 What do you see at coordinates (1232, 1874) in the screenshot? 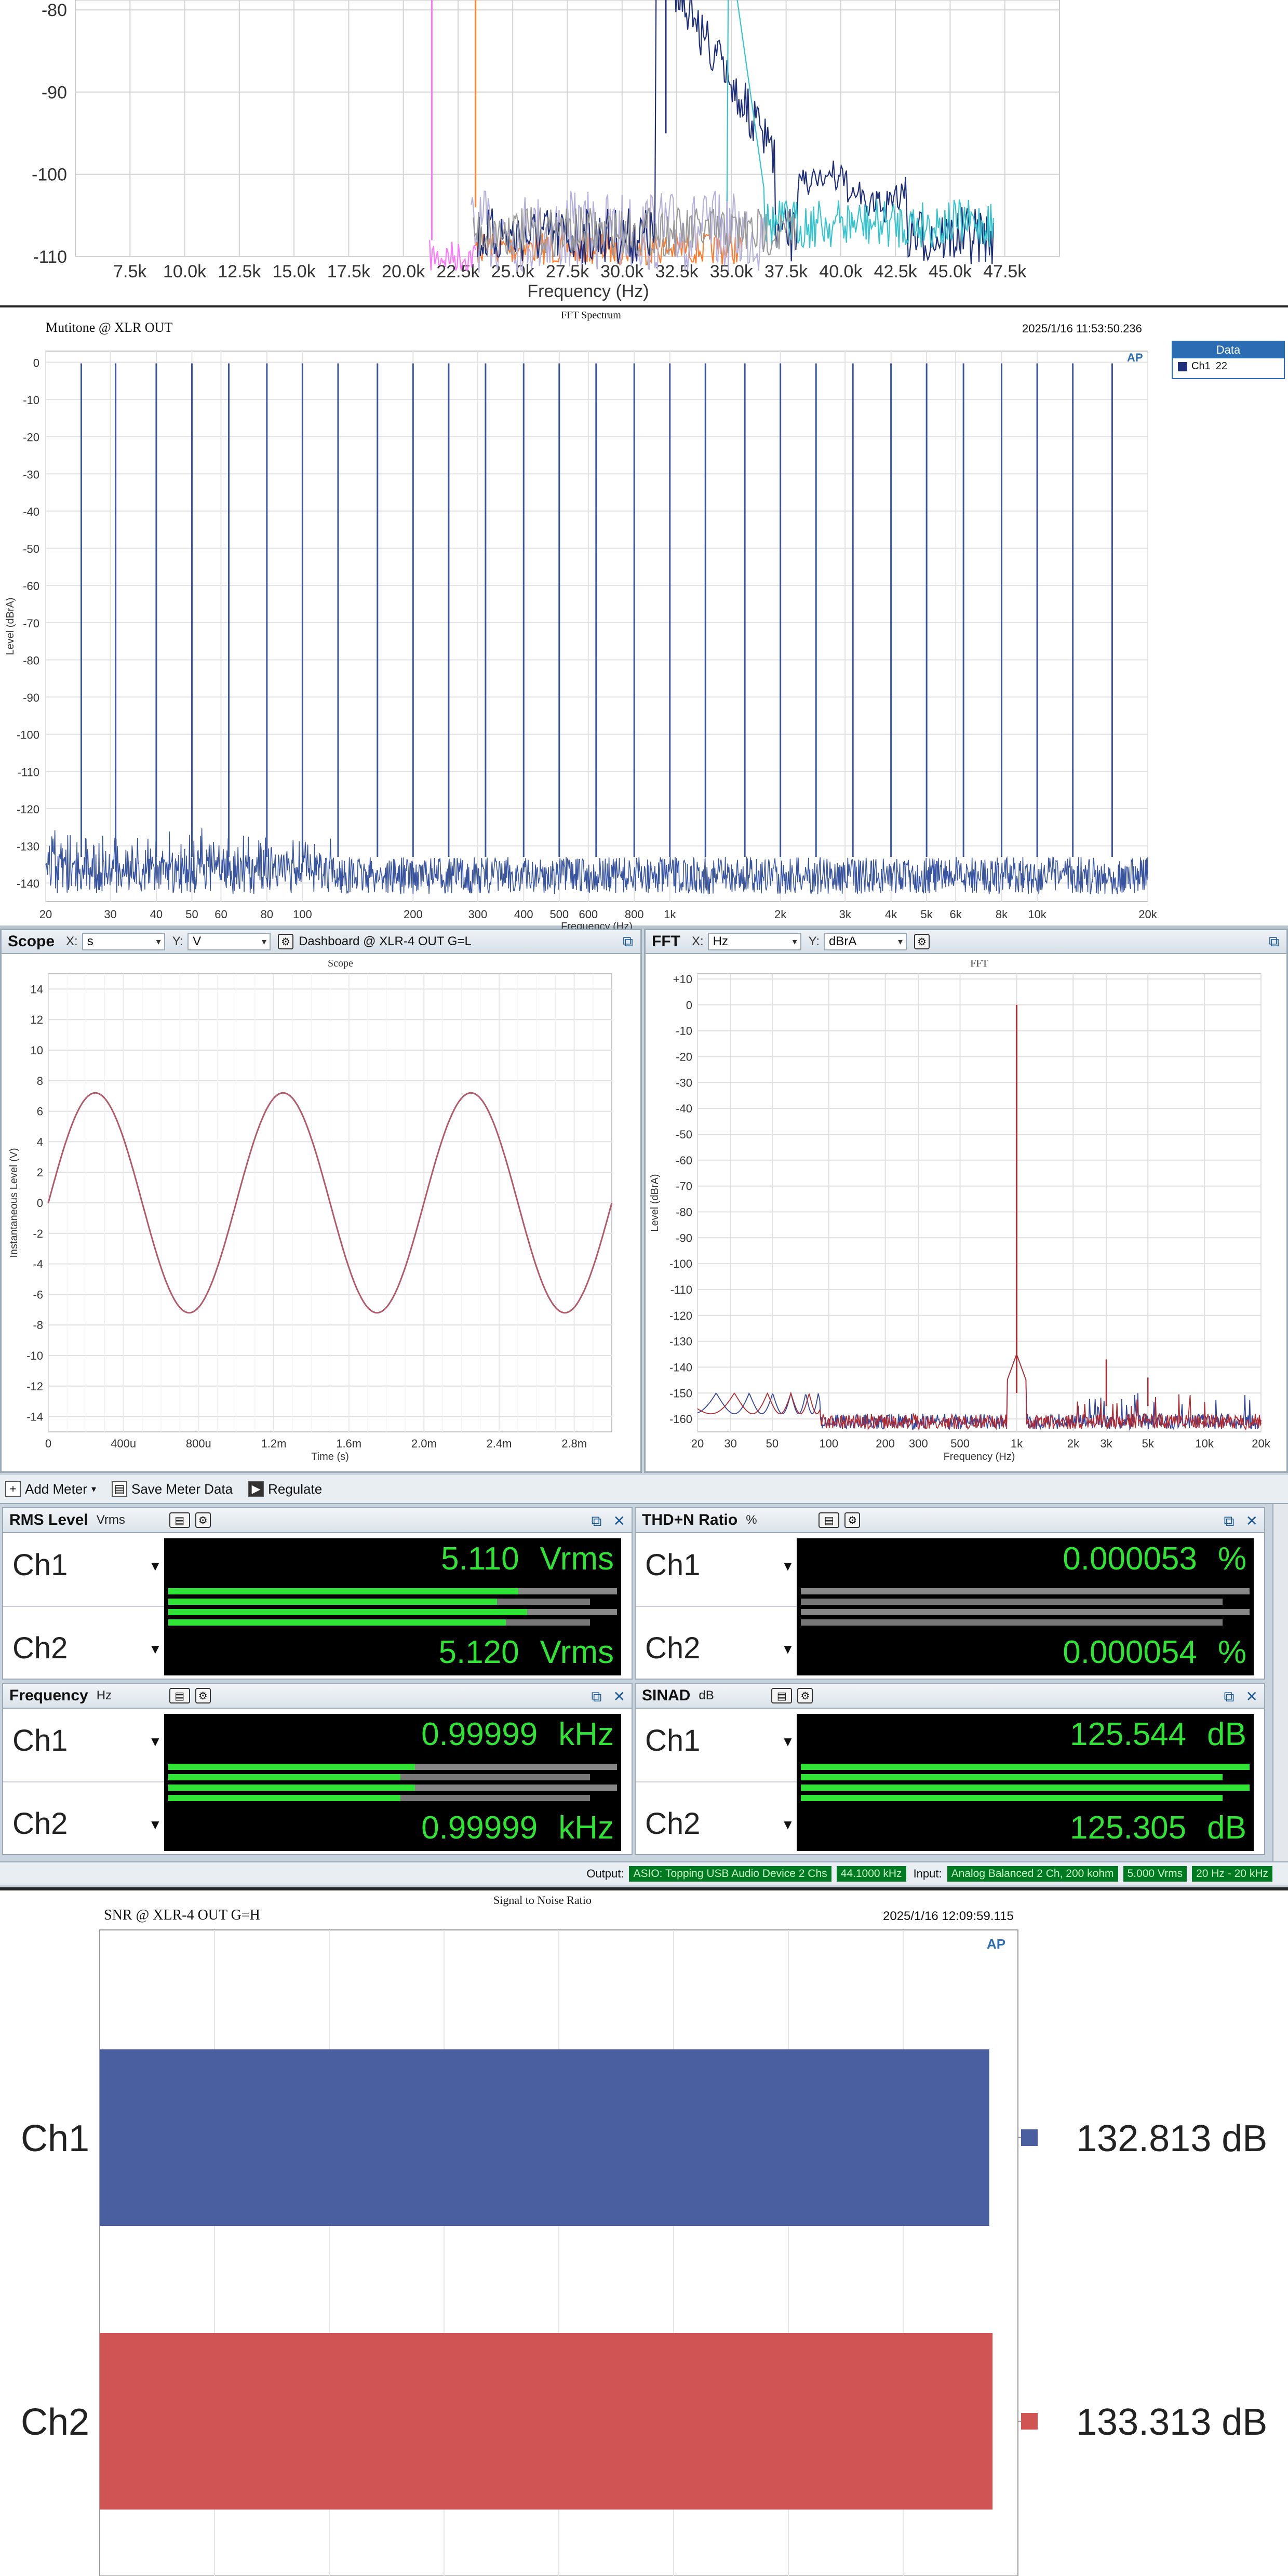
I see `input-bandwidth: 20 Hz - 20 kHz` at bounding box center [1232, 1874].